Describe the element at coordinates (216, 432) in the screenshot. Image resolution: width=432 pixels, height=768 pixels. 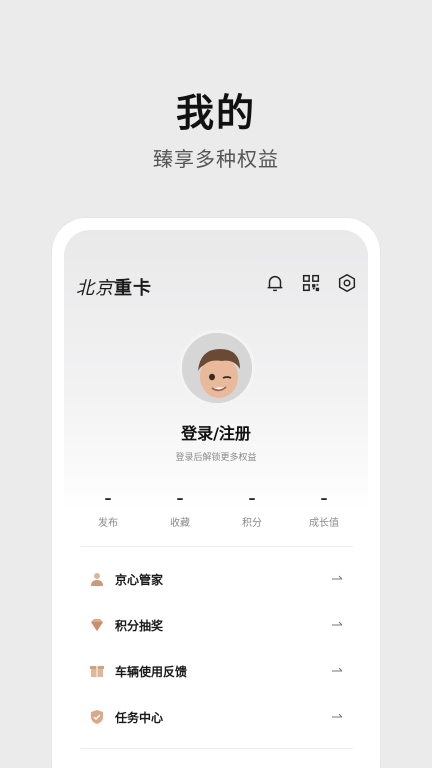
I see `login-register-link: 登录/注册` at that location.